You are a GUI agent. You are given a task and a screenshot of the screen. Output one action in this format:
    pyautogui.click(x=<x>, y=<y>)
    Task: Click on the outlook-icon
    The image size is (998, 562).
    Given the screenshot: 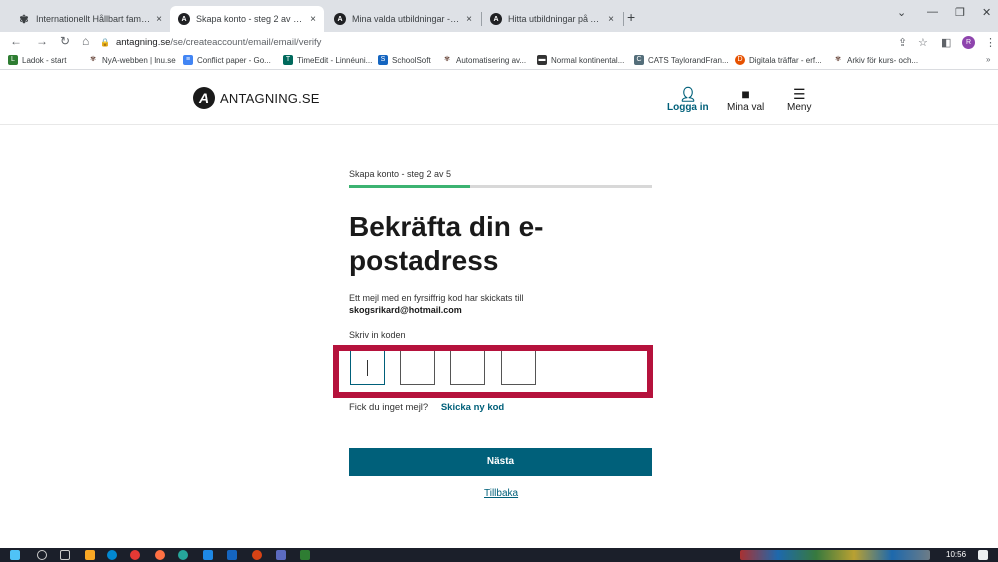 What is the action you would take?
    pyautogui.click(x=208, y=555)
    